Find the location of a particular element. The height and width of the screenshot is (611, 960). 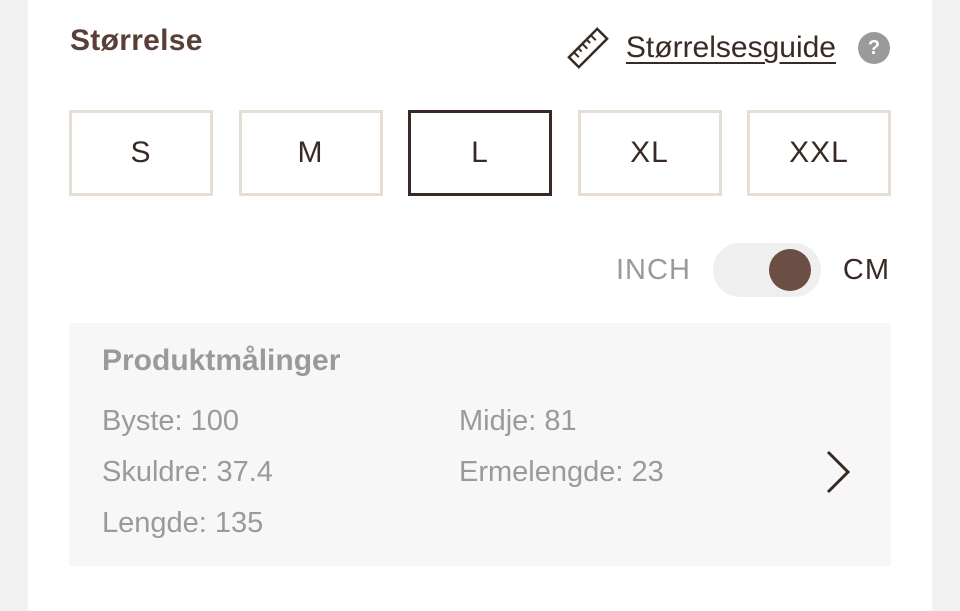

size-guide: Størrelsesguide ? is located at coordinates (728, 48).